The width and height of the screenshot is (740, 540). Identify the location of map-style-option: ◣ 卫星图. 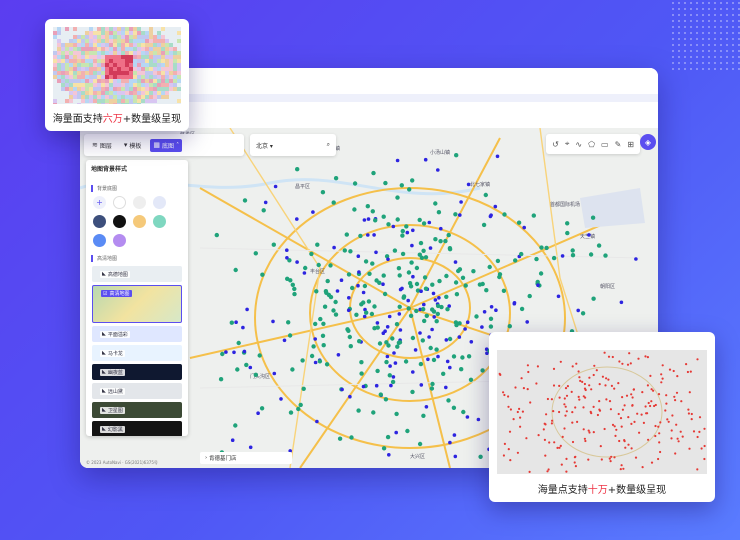
(137, 410).